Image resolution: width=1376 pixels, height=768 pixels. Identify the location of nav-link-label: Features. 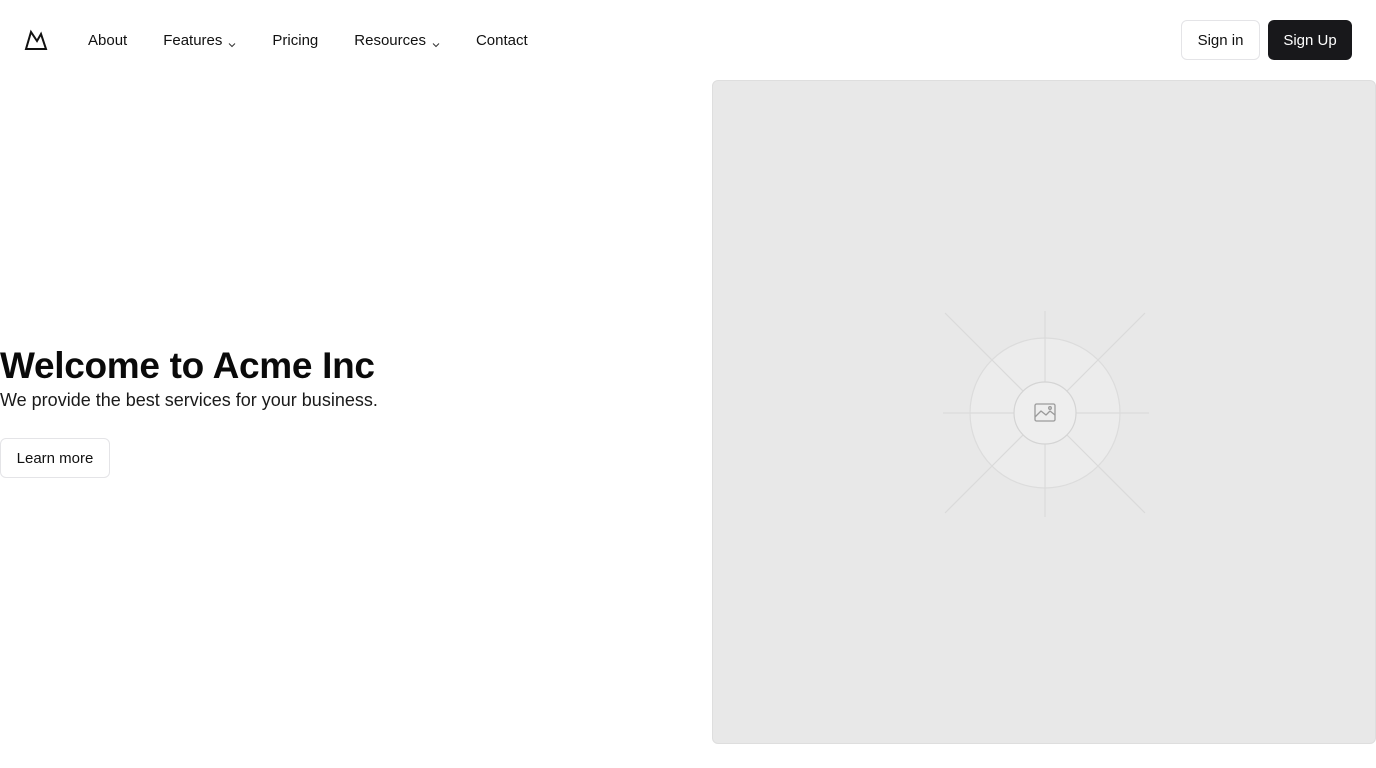
(193, 40).